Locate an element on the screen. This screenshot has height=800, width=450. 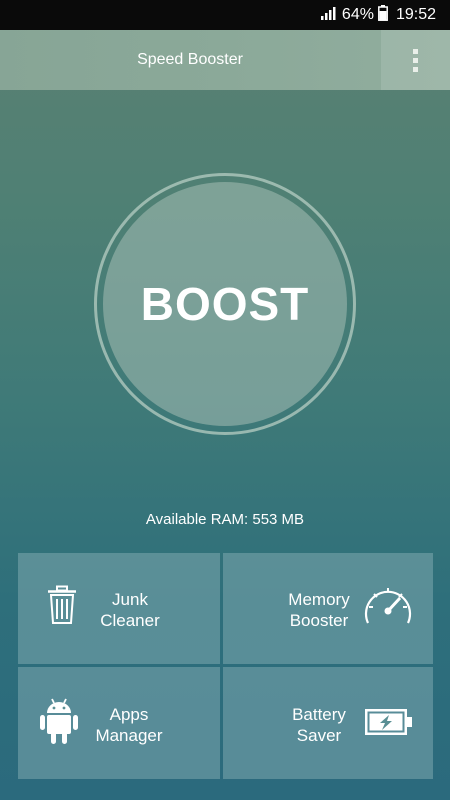
app-bar: Speed Booster is located at coordinates (225, 60).